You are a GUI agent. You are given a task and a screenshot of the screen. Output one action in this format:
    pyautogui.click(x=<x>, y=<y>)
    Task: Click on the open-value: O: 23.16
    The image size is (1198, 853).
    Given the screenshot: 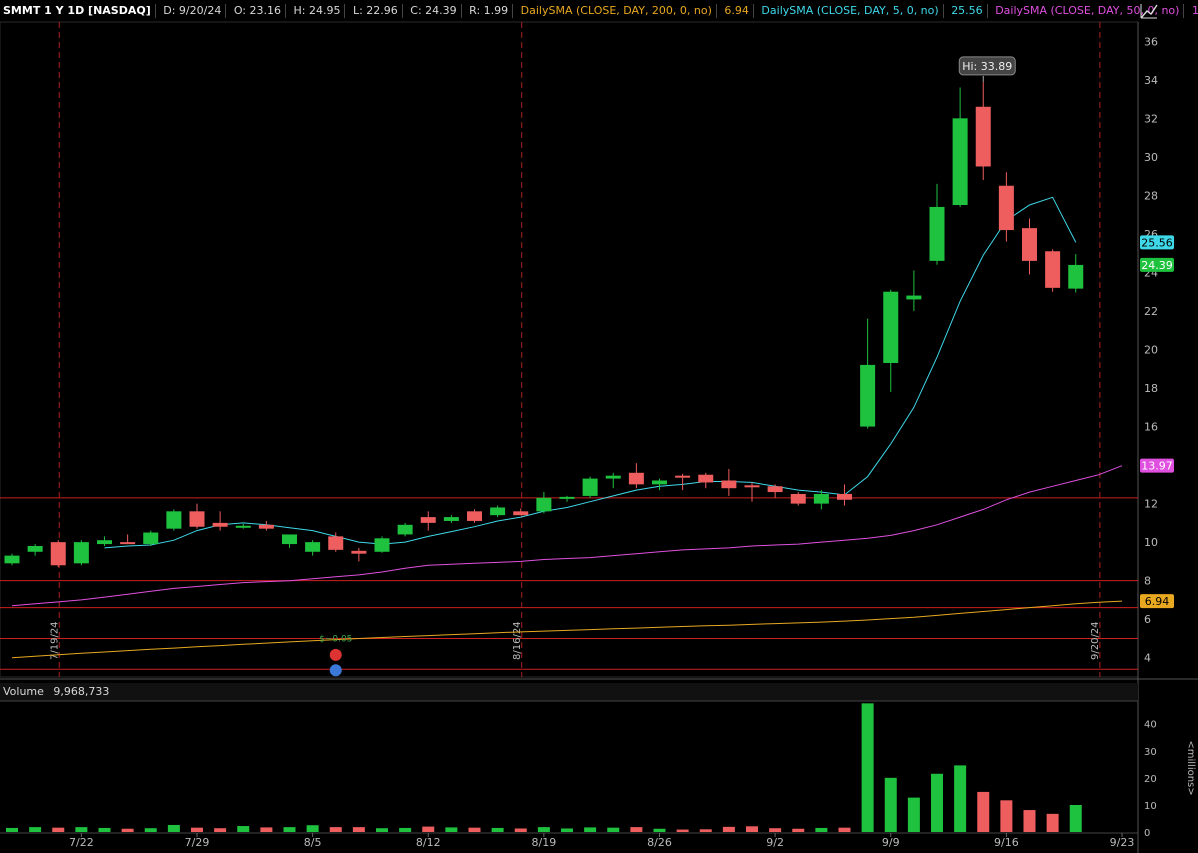 What is the action you would take?
    pyautogui.click(x=257, y=10)
    